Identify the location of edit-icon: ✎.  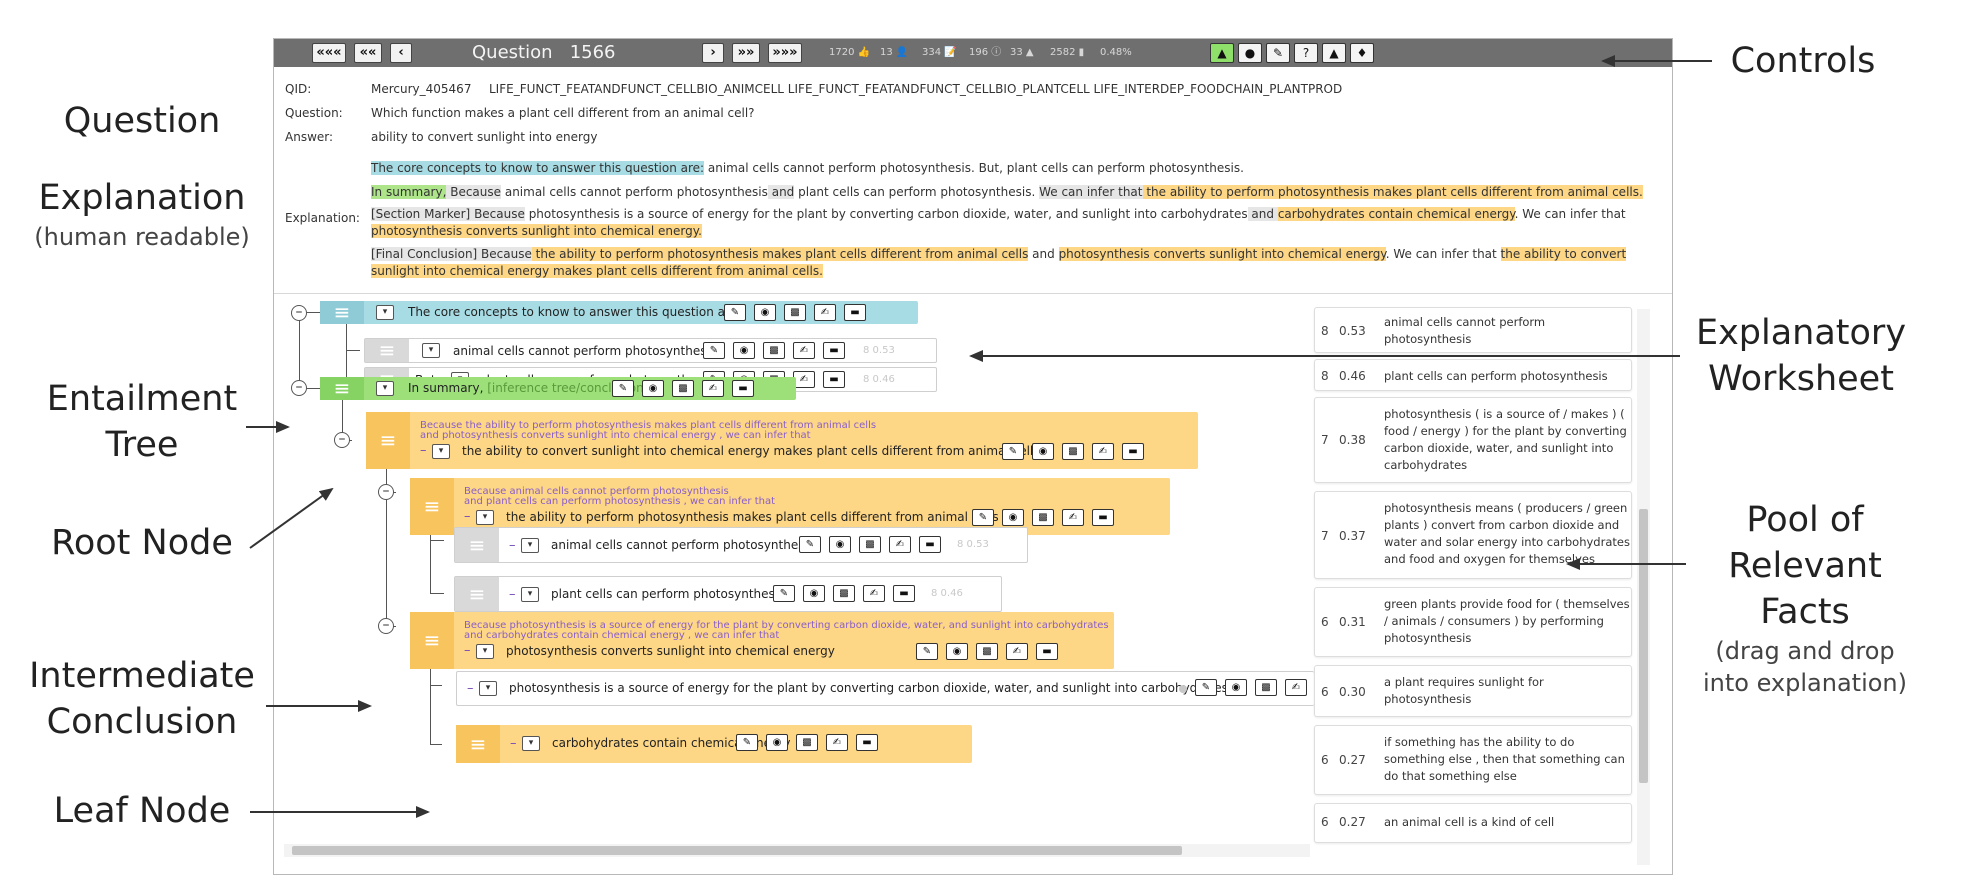
(1278, 53).